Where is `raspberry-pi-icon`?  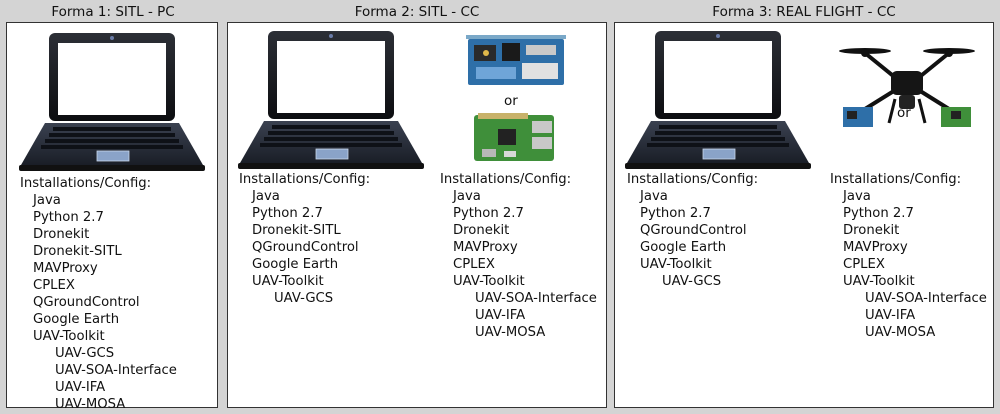
raspberry-pi-icon is located at coordinates (514, 137).